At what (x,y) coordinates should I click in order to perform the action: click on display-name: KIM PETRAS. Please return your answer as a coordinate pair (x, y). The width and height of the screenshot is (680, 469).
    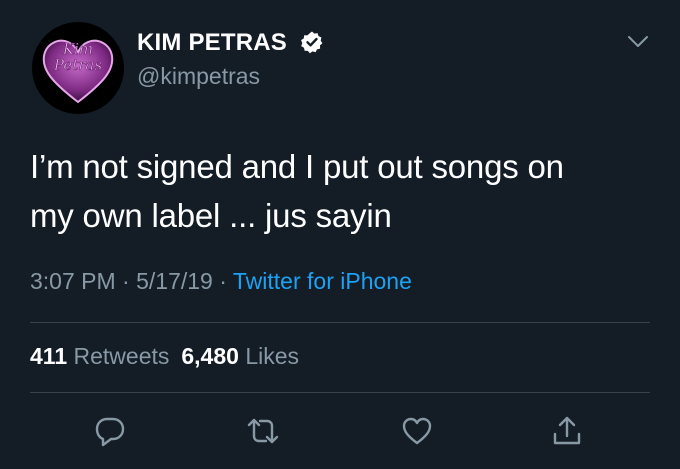
    Looking at the image, I should click on (212, 43).